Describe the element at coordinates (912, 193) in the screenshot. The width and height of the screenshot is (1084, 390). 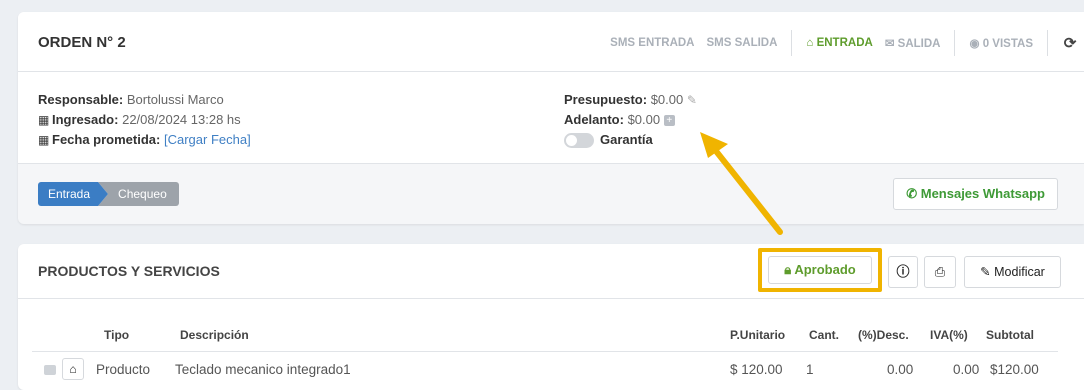
I see `whatsapp-icon: ✆` at that location.